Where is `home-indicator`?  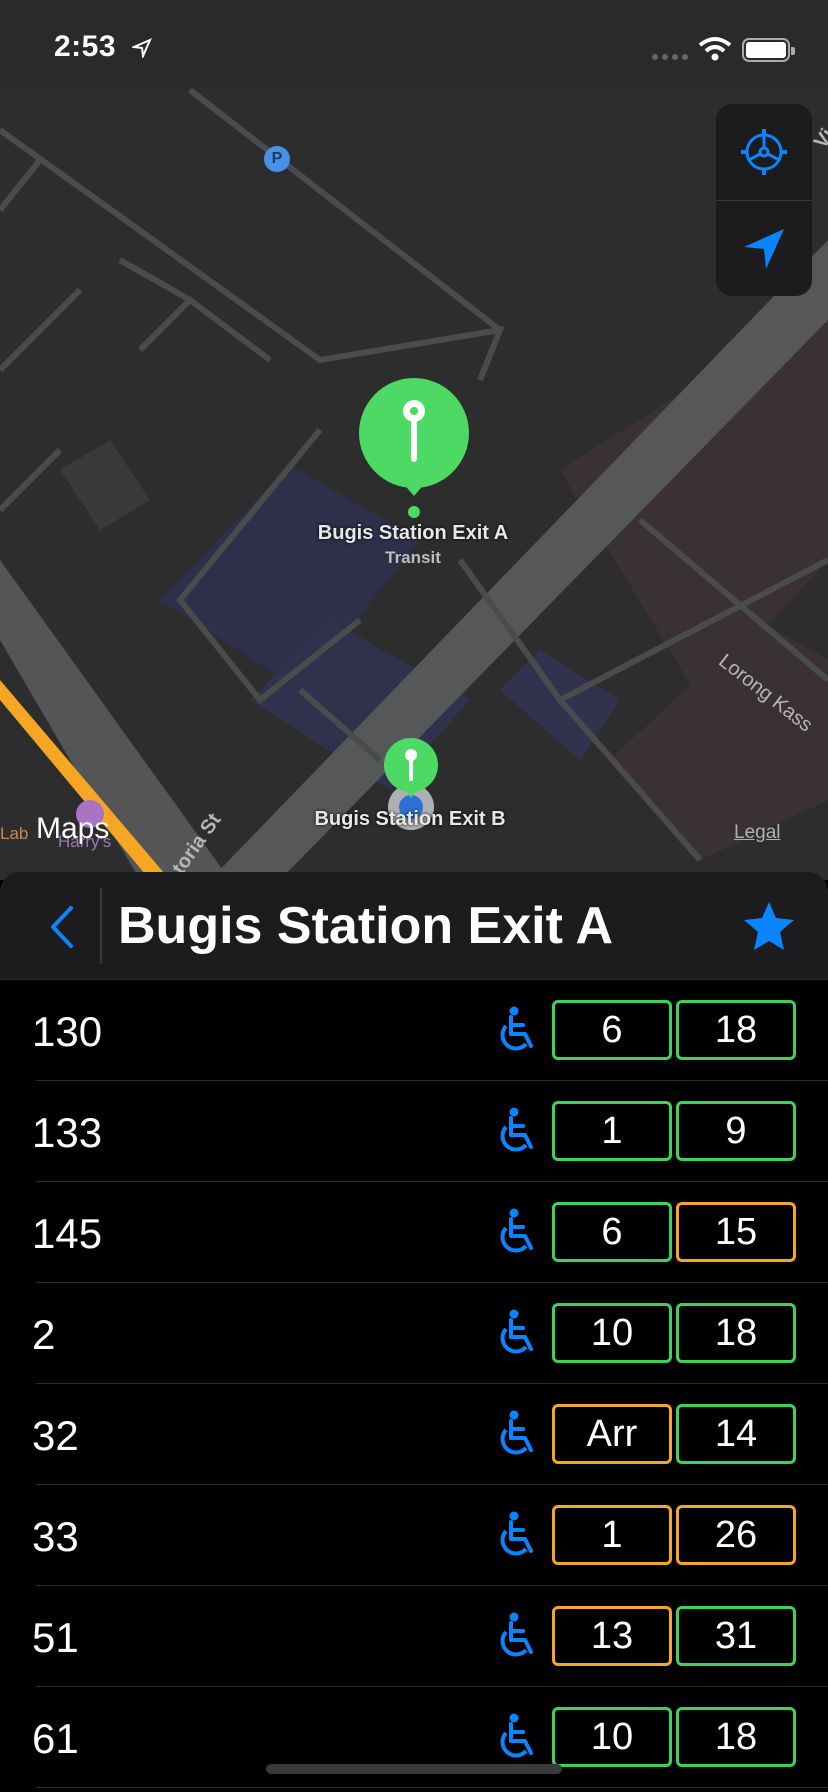
home-indicator is located at coordinates (414, 1769).